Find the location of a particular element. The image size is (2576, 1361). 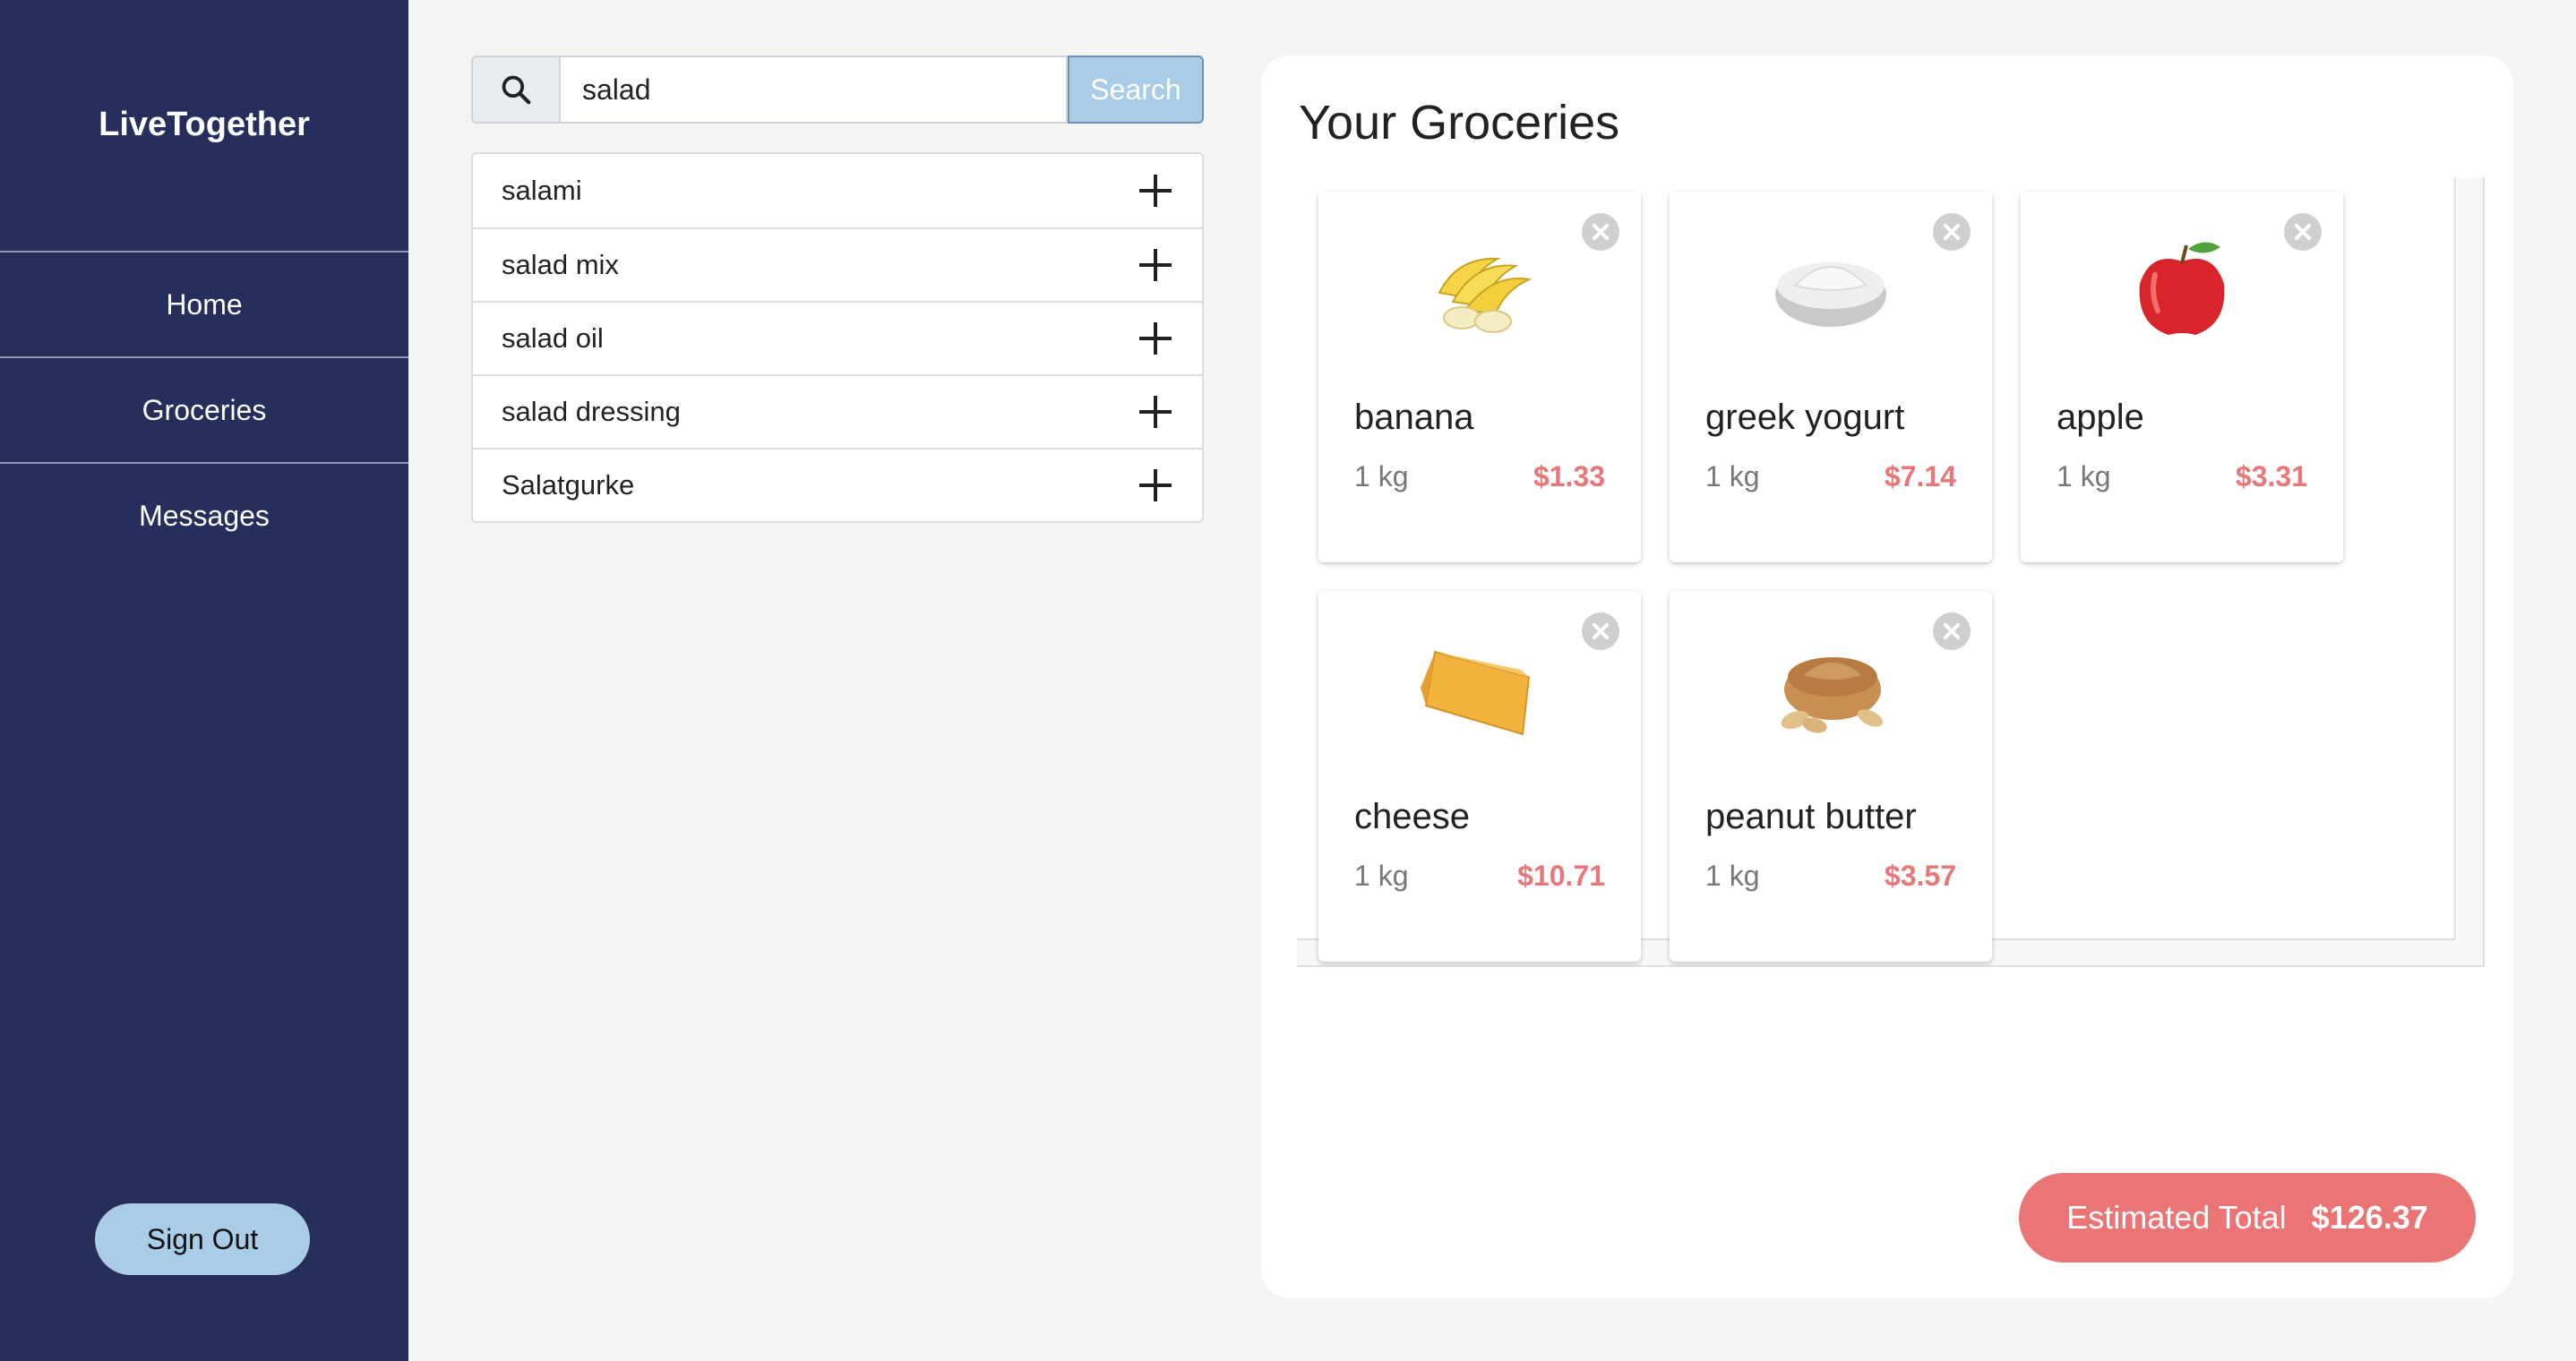

estimated-total-label: Estimated Total is located at coordinates (2176, 1217).